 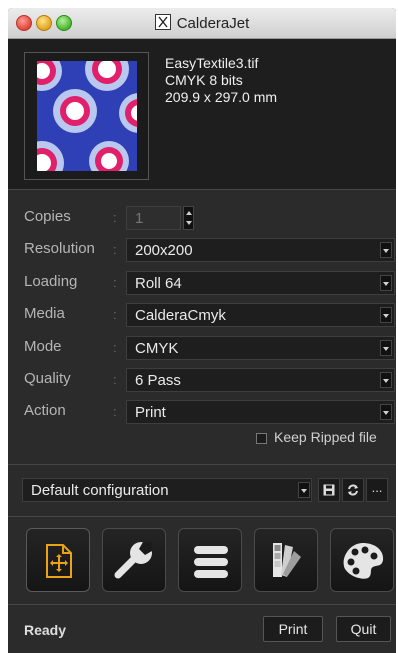 I want to click on configuration-select: Default configuration, so click(x=167, y=490).